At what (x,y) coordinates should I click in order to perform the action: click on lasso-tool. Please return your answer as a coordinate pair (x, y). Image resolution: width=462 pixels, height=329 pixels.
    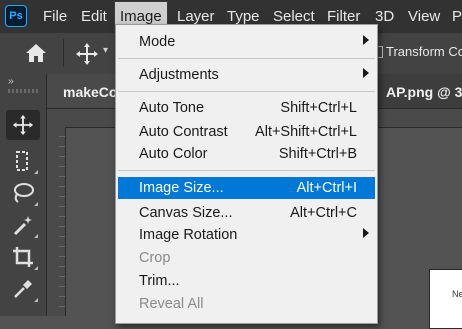
    Looking at the image, I should click on (23, 193).